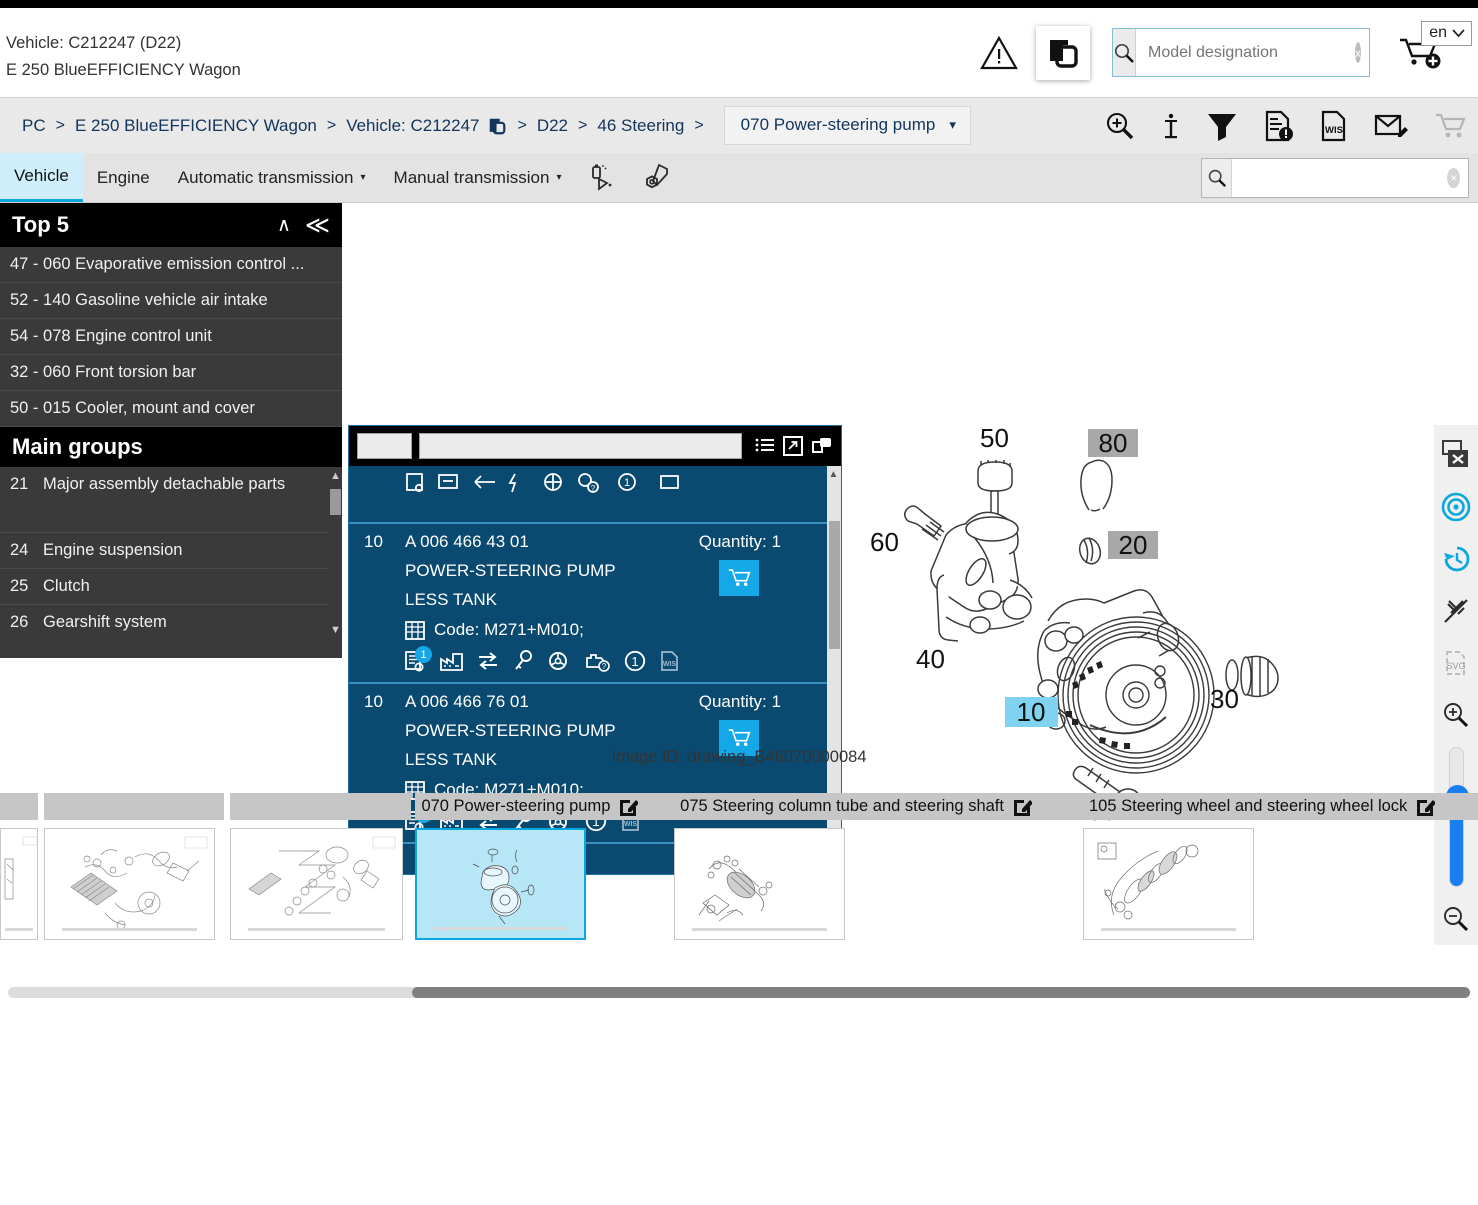  I want to click on top5-item: 32 - 060 Front torsion bar, so click(171, 373).